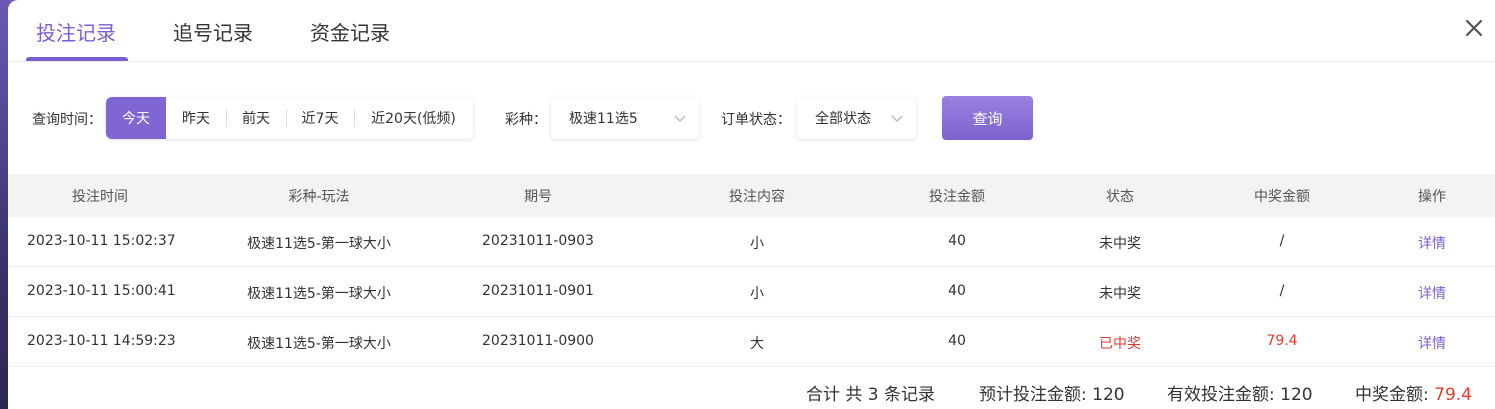 The image size is (1495, 409). Describe the element at coordinates (101, 341) in the screenshot. I see `bet-time: 2023-10-11 14:59:23` at that location.